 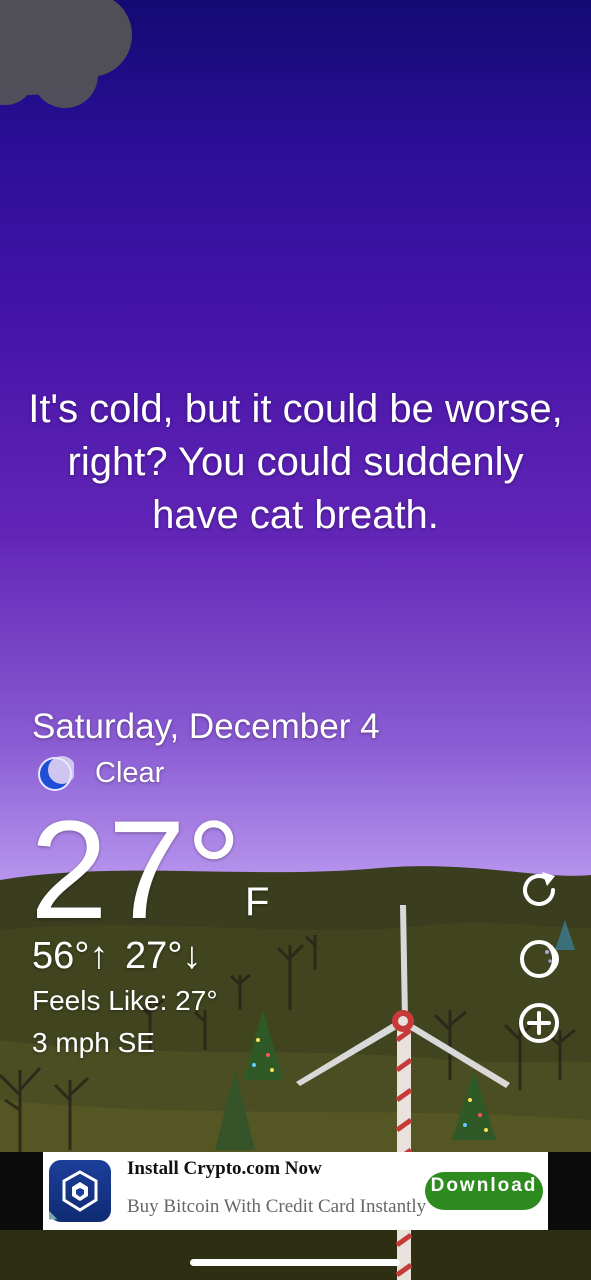 I want to click on wind-speed: 3 mph SE, so click(x=93, y=1042).